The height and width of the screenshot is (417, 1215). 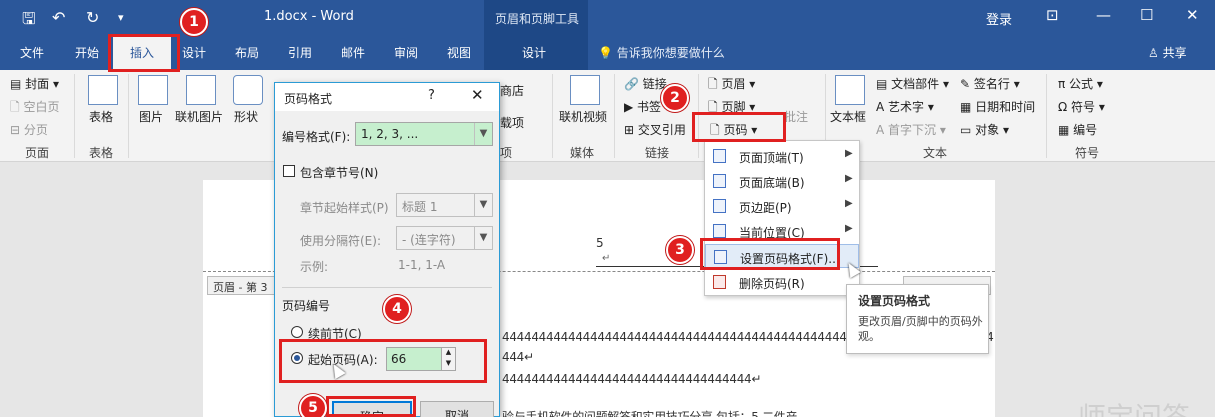 I want to click on example-label: 示例:, so click(x=314, y=267).